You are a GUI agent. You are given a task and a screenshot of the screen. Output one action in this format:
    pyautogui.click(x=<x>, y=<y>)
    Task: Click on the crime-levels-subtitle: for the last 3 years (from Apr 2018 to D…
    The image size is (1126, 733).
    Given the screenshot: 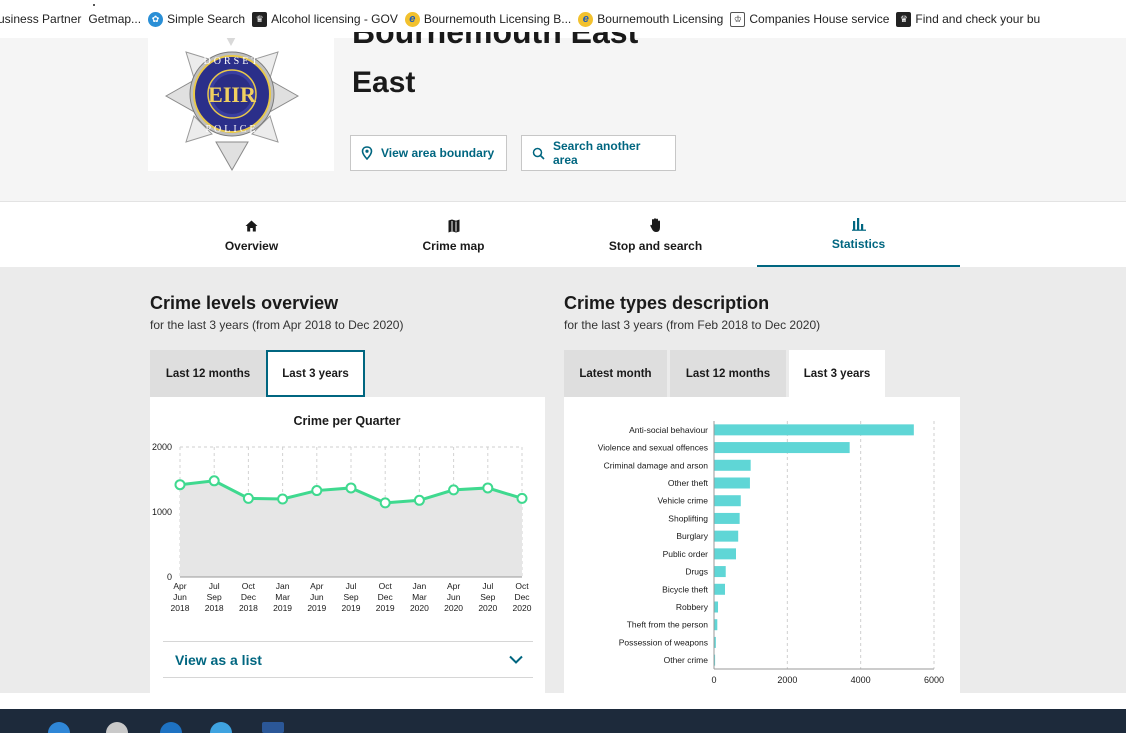 What is the action you would take?
    pyautogui.click(x=277, y=325)
    